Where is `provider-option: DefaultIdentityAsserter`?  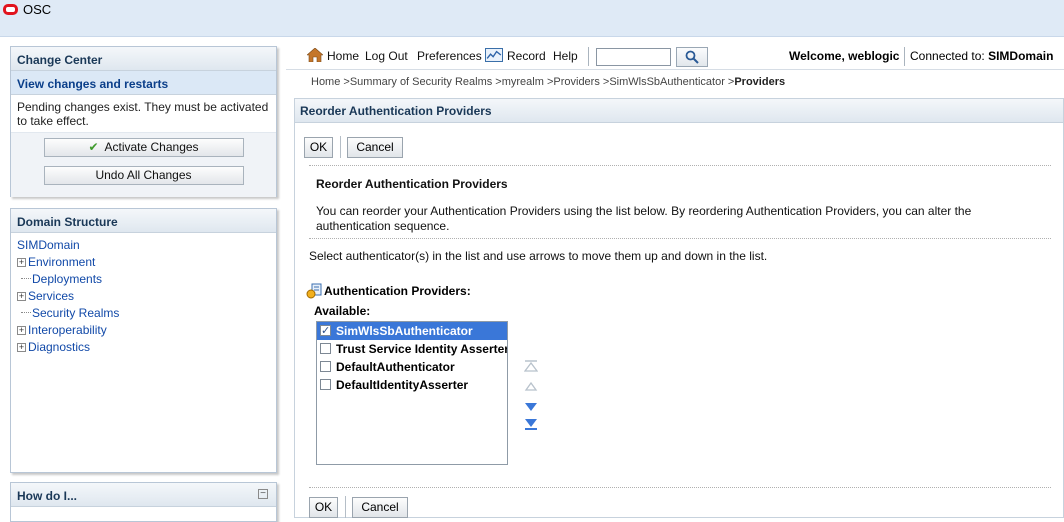 provider-option: DefaultIdentityAsserter is located at coordinates (412, 385).